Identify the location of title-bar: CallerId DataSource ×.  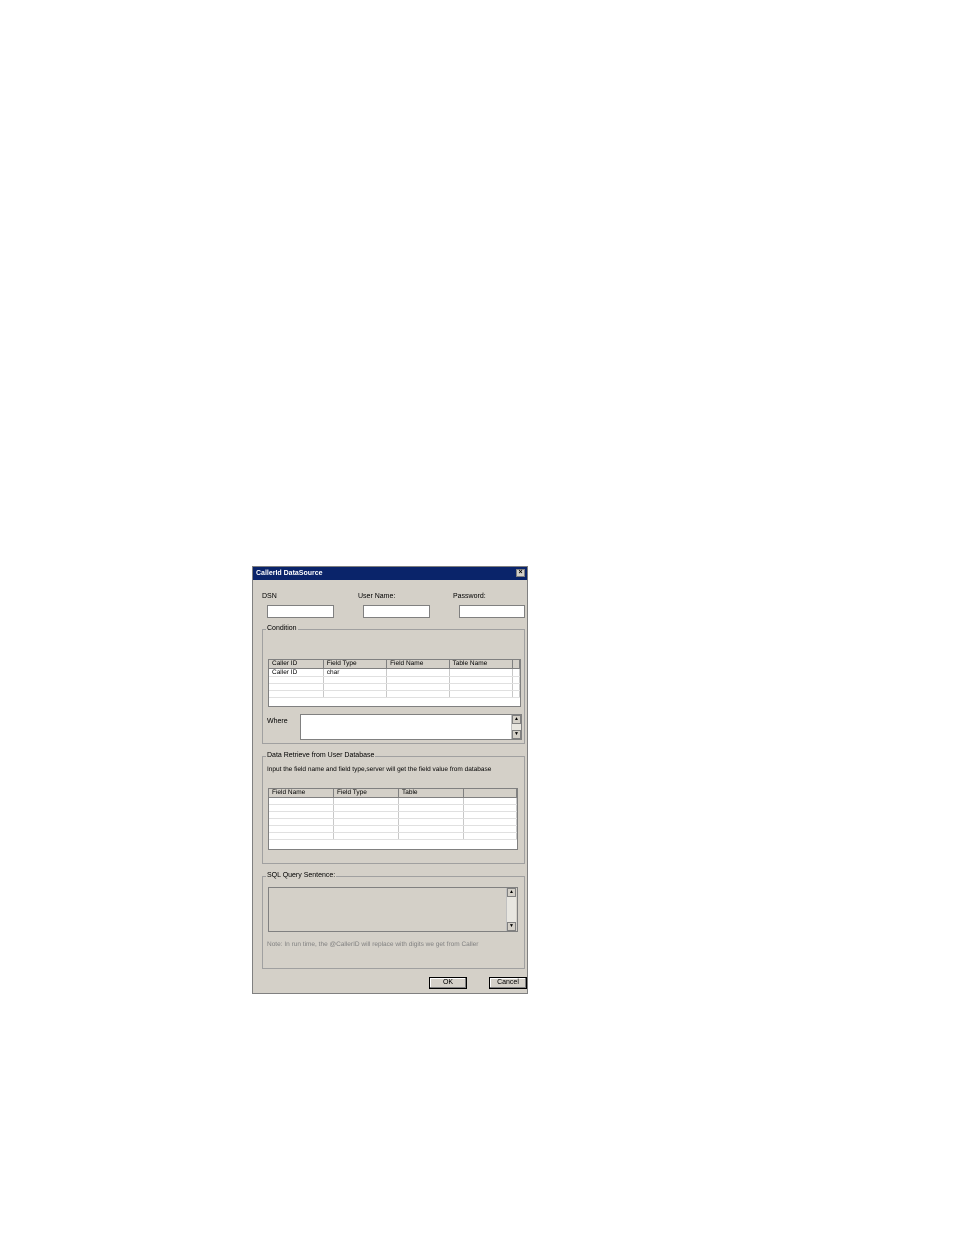
(390, 573).